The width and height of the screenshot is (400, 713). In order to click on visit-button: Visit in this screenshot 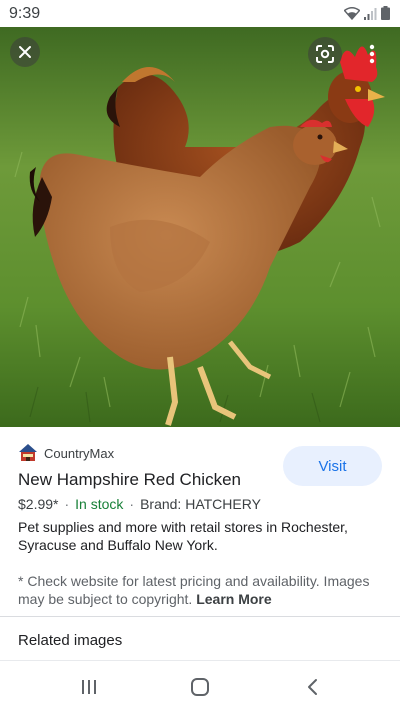, I will do `click(332, 466)`.